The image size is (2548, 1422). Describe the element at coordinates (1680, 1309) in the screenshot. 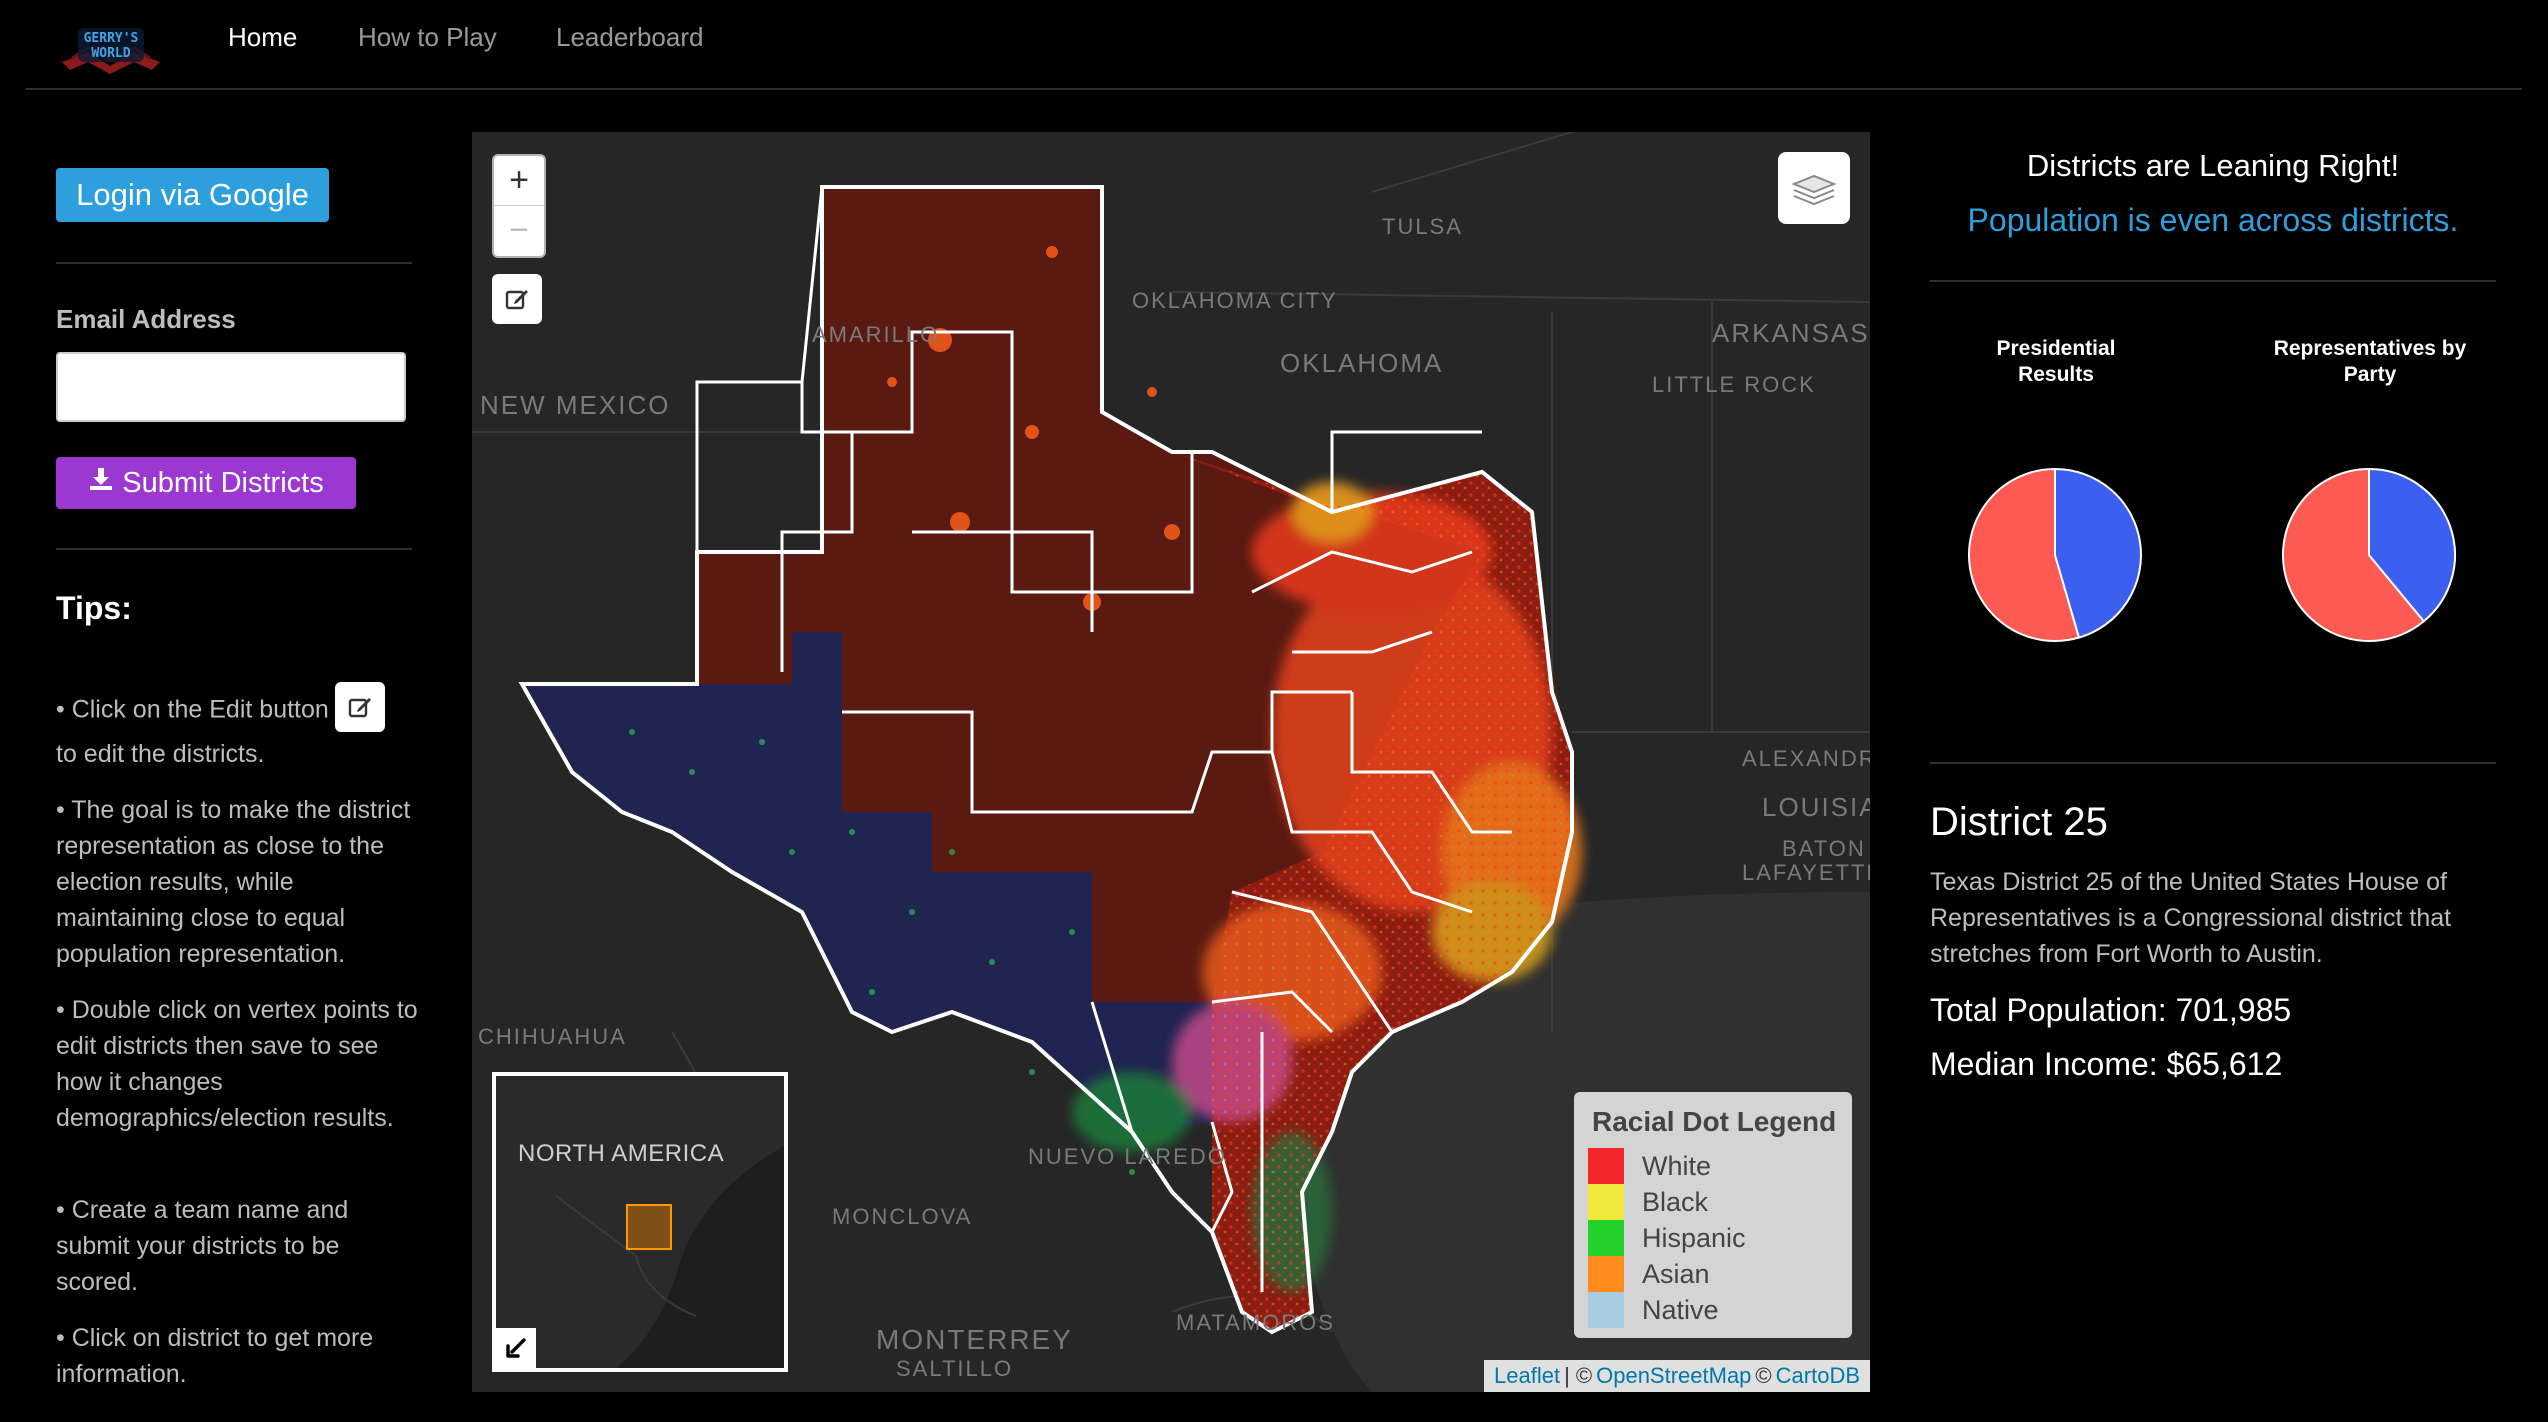

I see `legend-label: Native` at that location.